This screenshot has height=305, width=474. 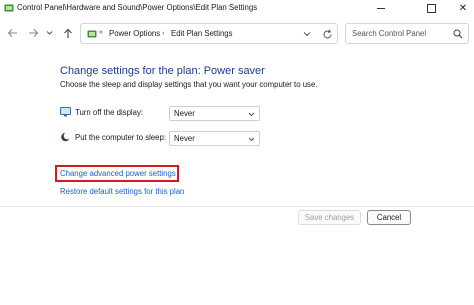 I want to click on search-input: Search Control Panel, so click(x=389, y=33).